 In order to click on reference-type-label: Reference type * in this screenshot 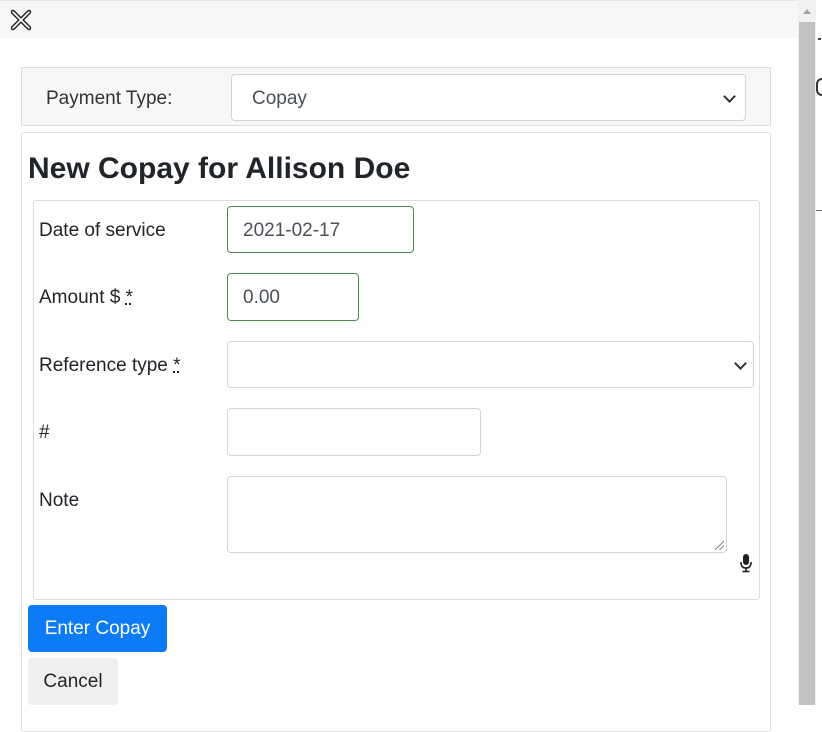, I will do `click(110, 366)`.